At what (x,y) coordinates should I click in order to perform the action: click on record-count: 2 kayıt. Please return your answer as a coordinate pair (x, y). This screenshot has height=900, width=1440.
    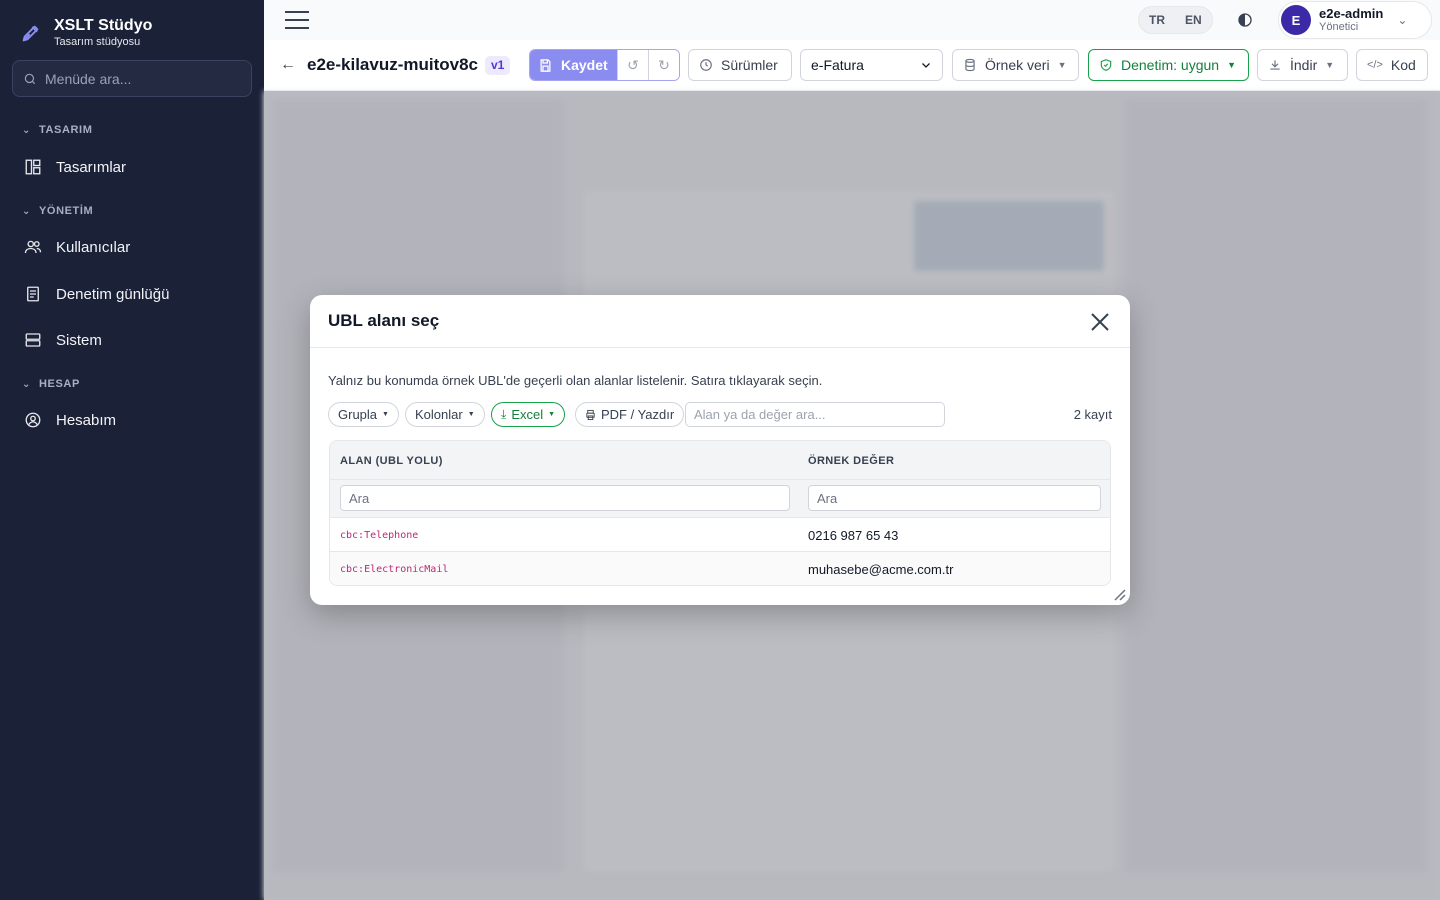
    Looking at the image, I should click on (1092, 414).